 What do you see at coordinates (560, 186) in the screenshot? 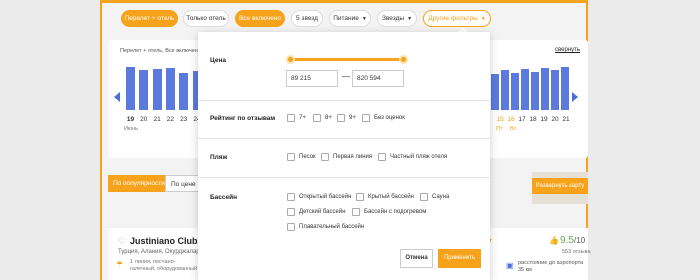
I see `expand-map-button: Развернуть карту` at bounding box center [560, 186].